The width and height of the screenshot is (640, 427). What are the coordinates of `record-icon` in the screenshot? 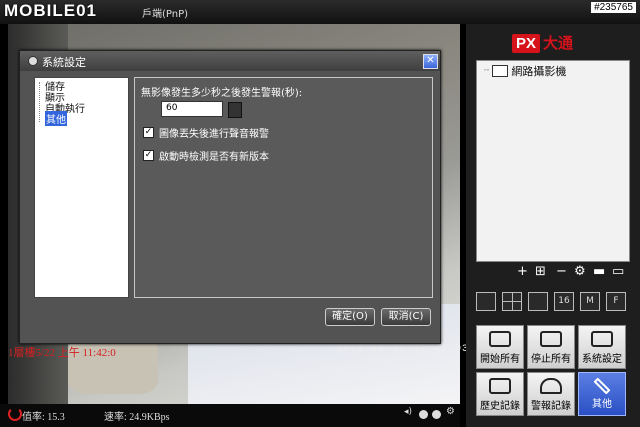 It's located at (423, 414).